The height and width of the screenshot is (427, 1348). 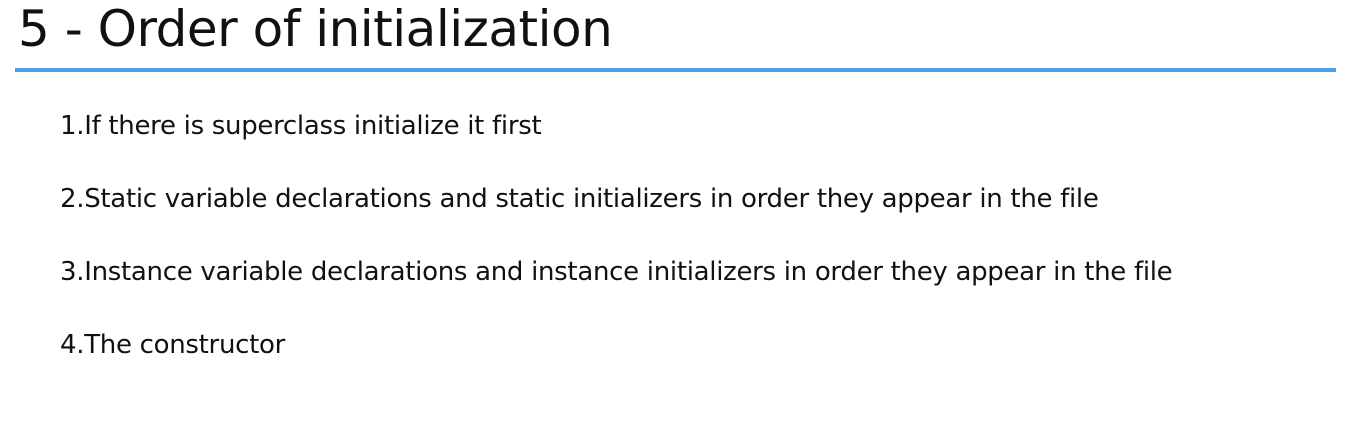 I want to click on step-item: 4.The constructor, so click(x=173, y=345).